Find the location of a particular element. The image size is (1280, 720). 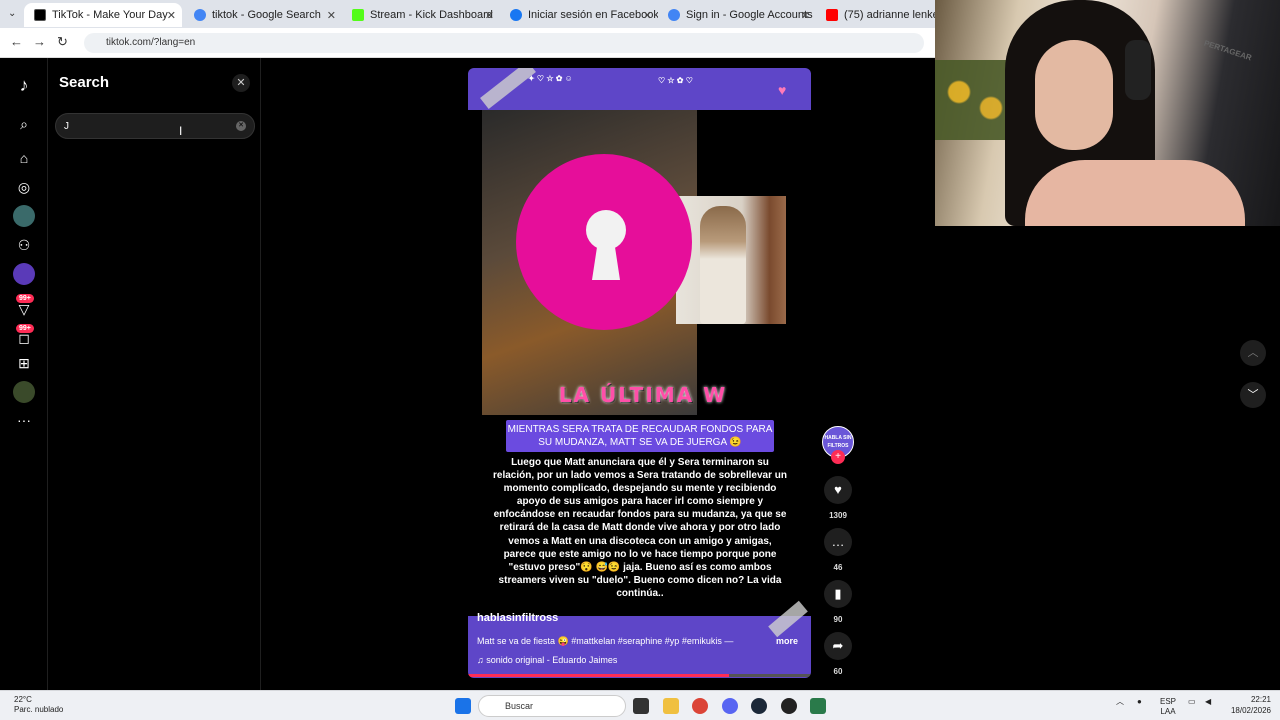

back-arrow-icon: ← is located at coordinates (16, 41).